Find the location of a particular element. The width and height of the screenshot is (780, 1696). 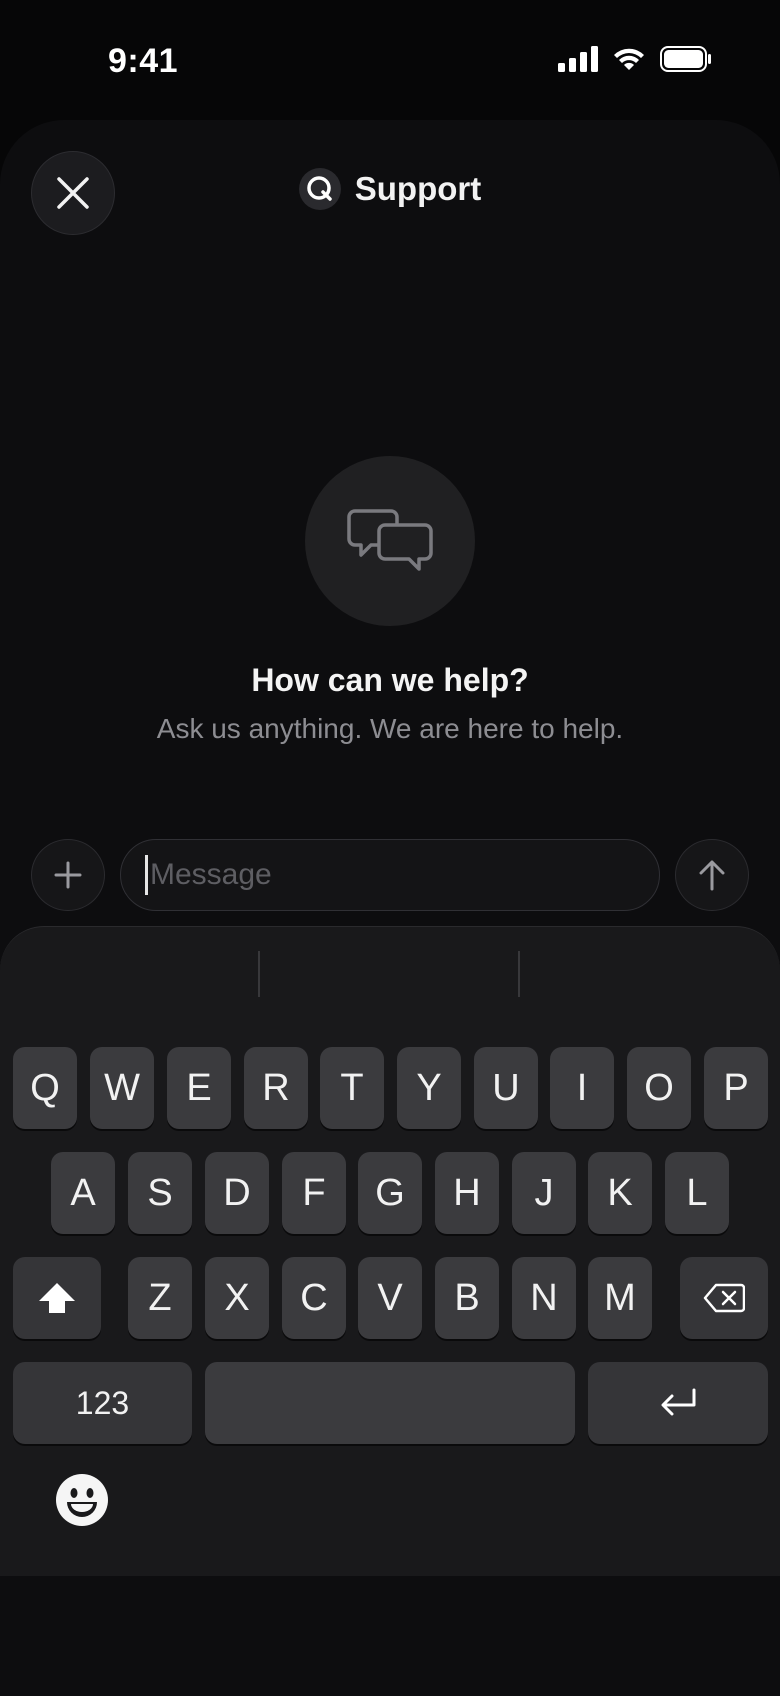

key-a: A is located at coordinates (83, 1193).